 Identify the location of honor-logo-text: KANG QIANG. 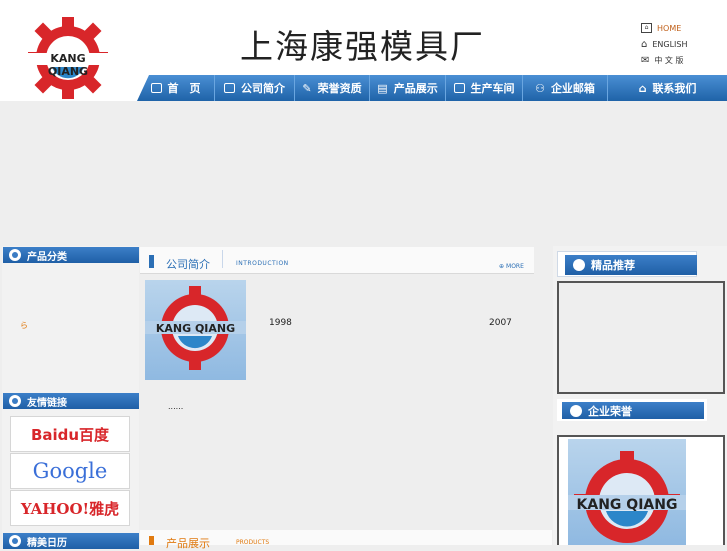
(627, 505).